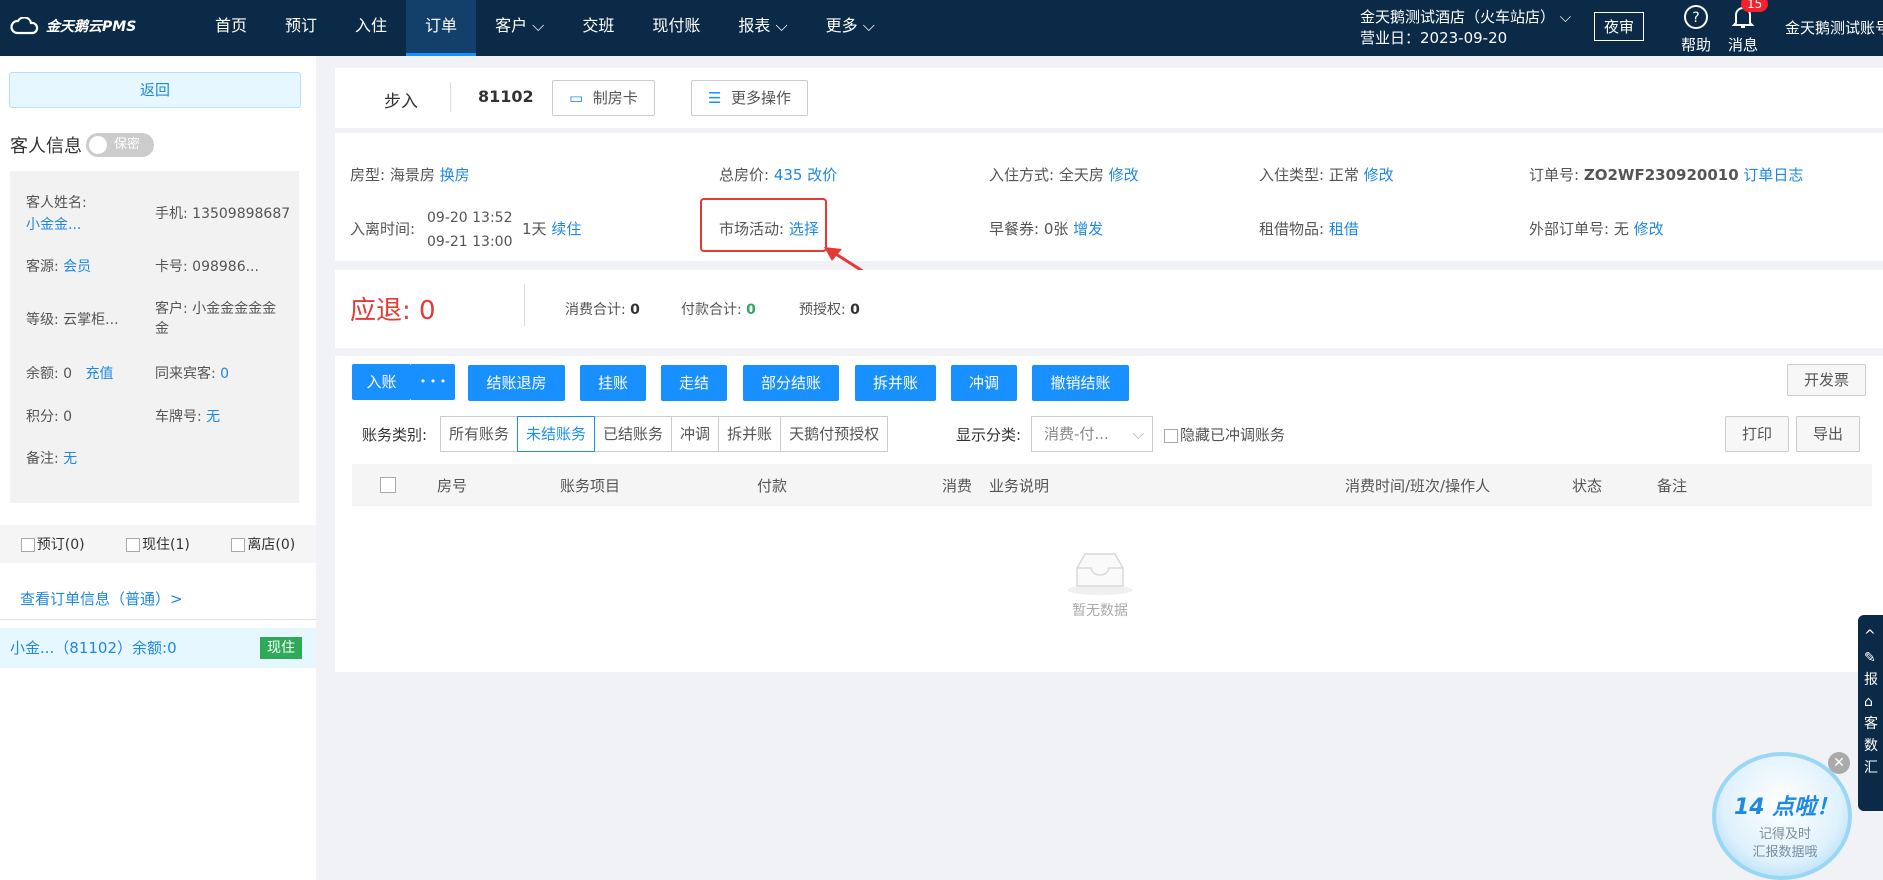 The height and width of the screenshot is (880, 1883). What do you see at coordinates (984, 383) in the screenshot?
I see `reverse-button: 冲调` at bounding box center [984, 383].